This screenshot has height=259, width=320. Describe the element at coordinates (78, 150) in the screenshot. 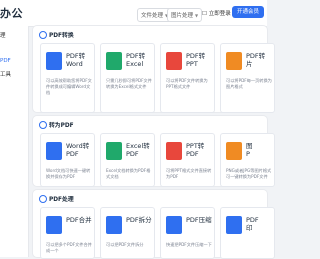

I see `card-title: Word转 PDF` at that location.